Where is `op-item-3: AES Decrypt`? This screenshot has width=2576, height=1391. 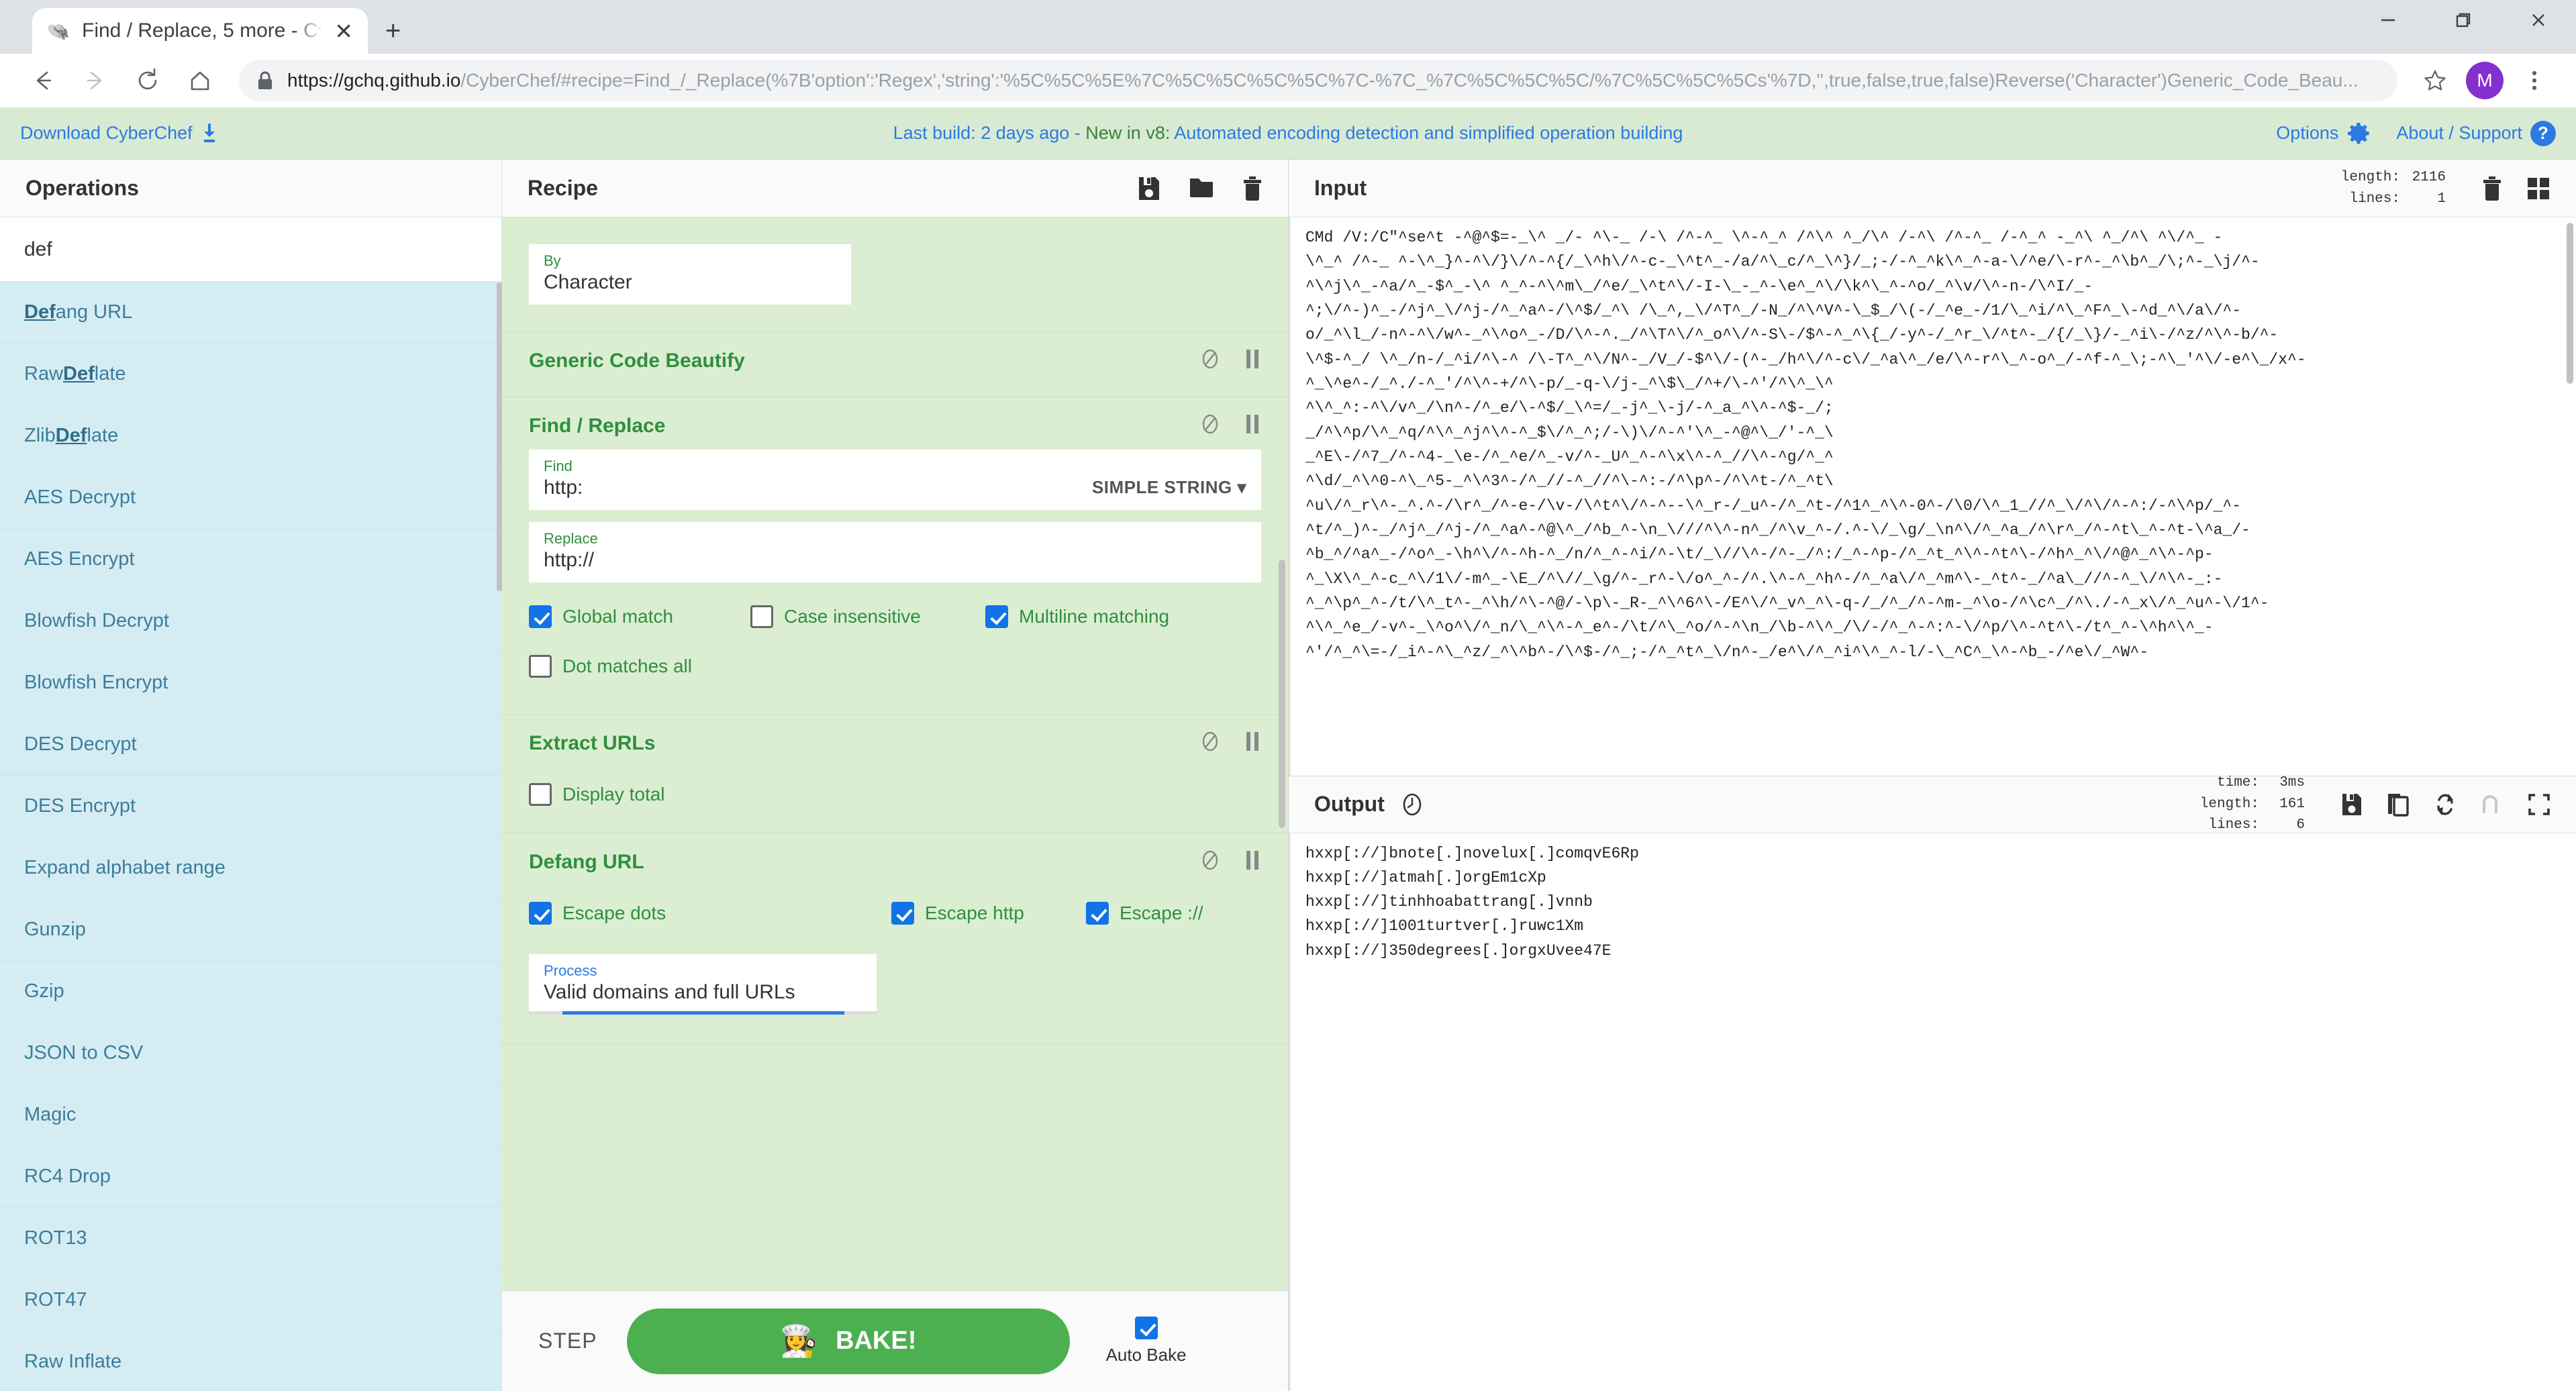
op-item-3: AES Decrypt is located at coordinates (250, 498).